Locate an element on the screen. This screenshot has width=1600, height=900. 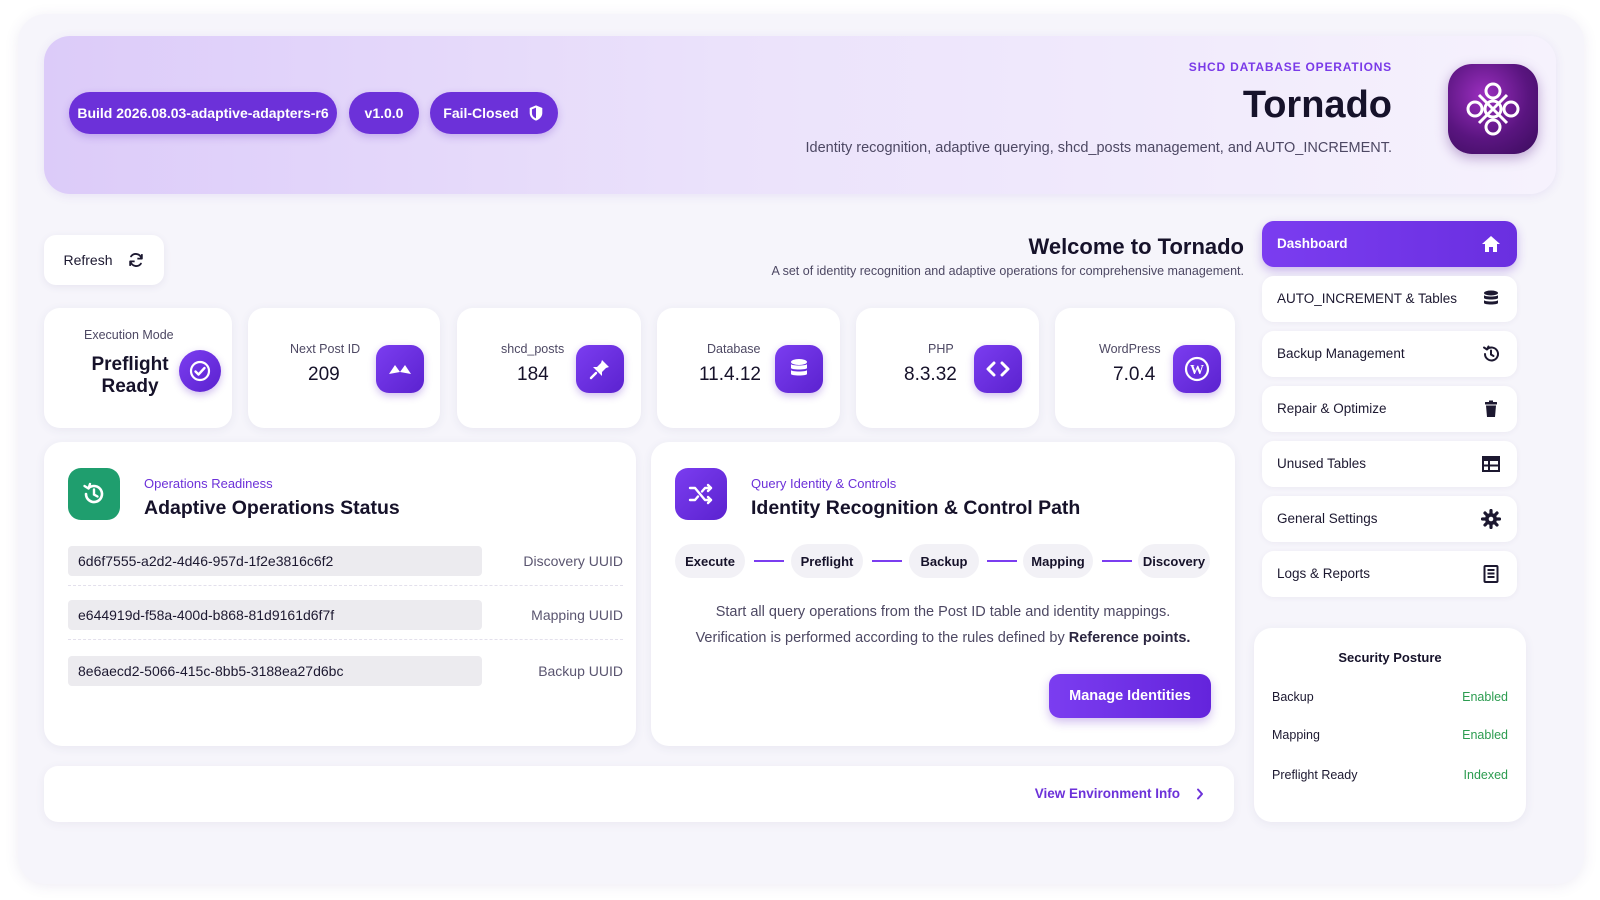
sidebar-item-label: Unused Tables is located at coordinates (1322, 463).